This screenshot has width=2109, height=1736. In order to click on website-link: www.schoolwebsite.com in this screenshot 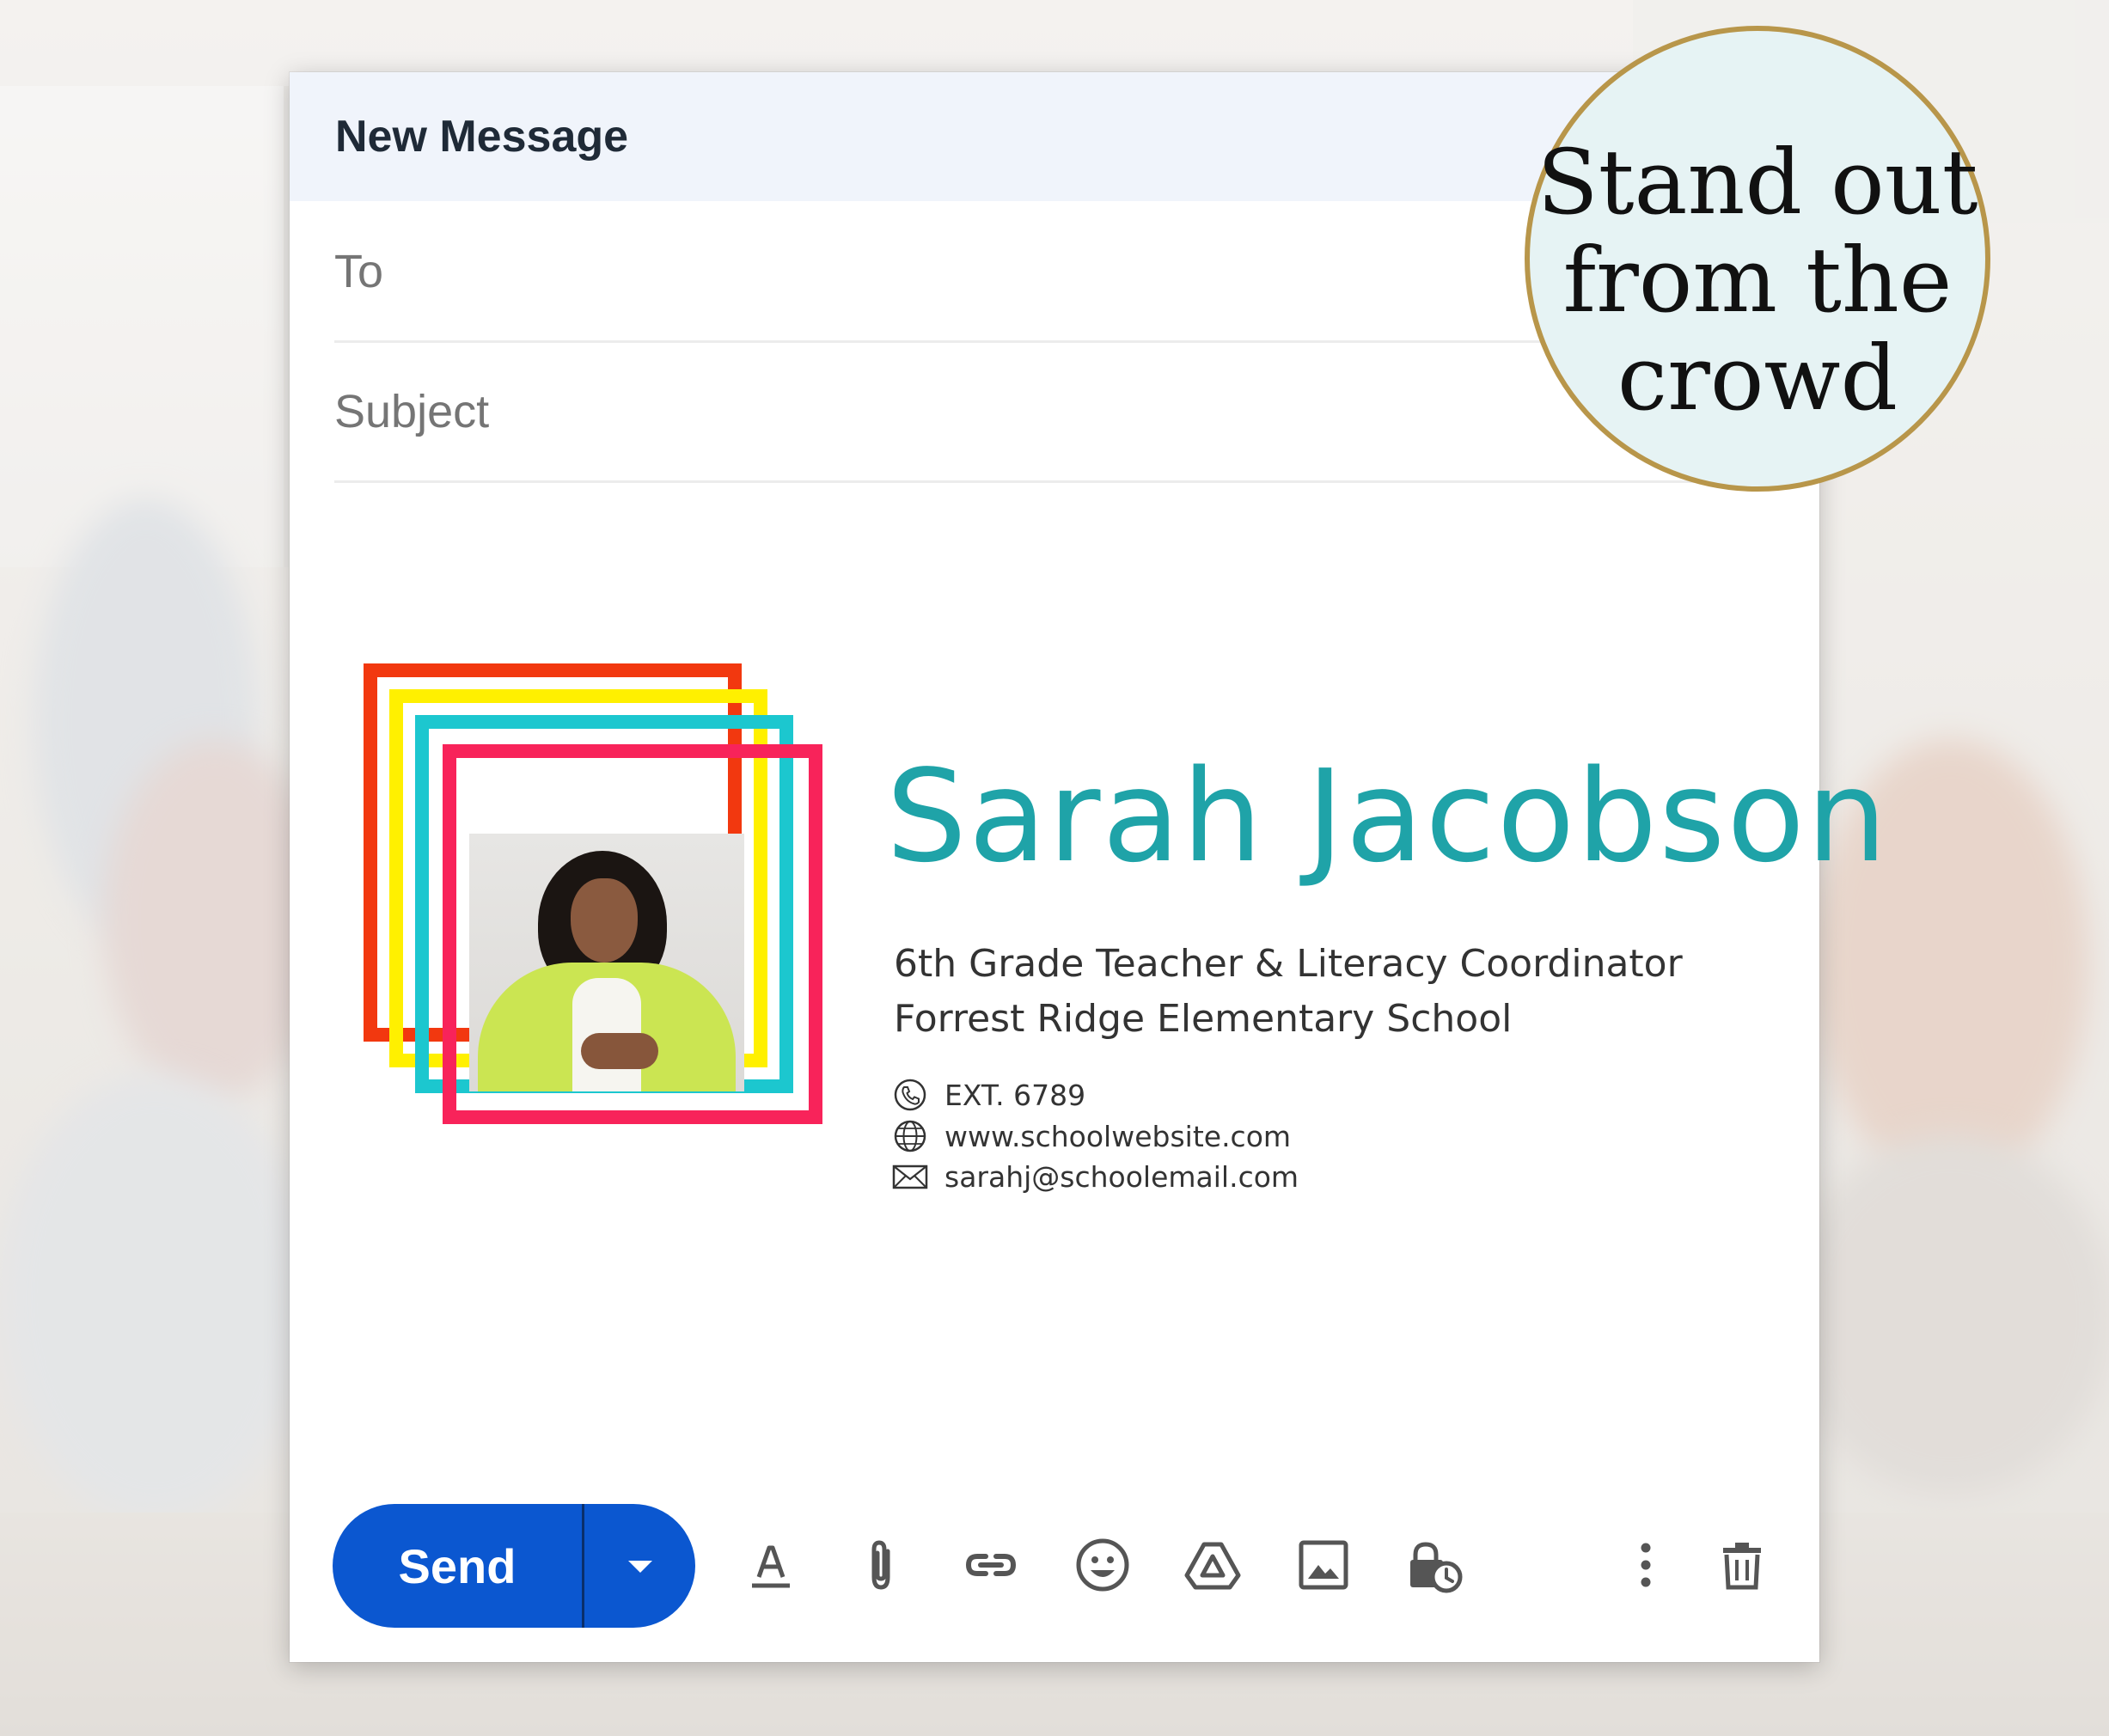, I will do `click(1118, 1136)`.